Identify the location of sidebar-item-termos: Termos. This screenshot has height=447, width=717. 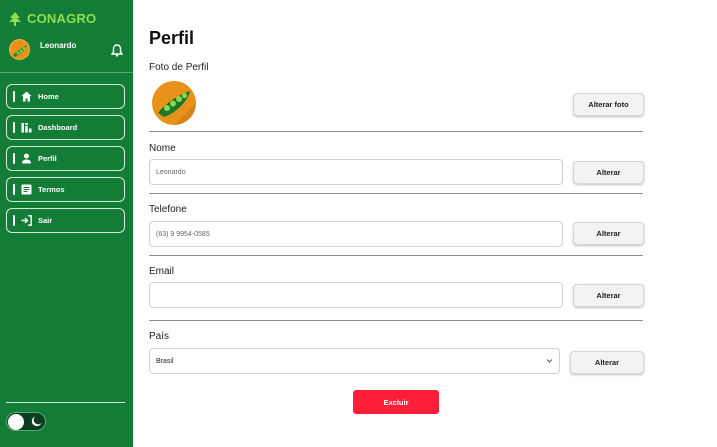
(65, 189).